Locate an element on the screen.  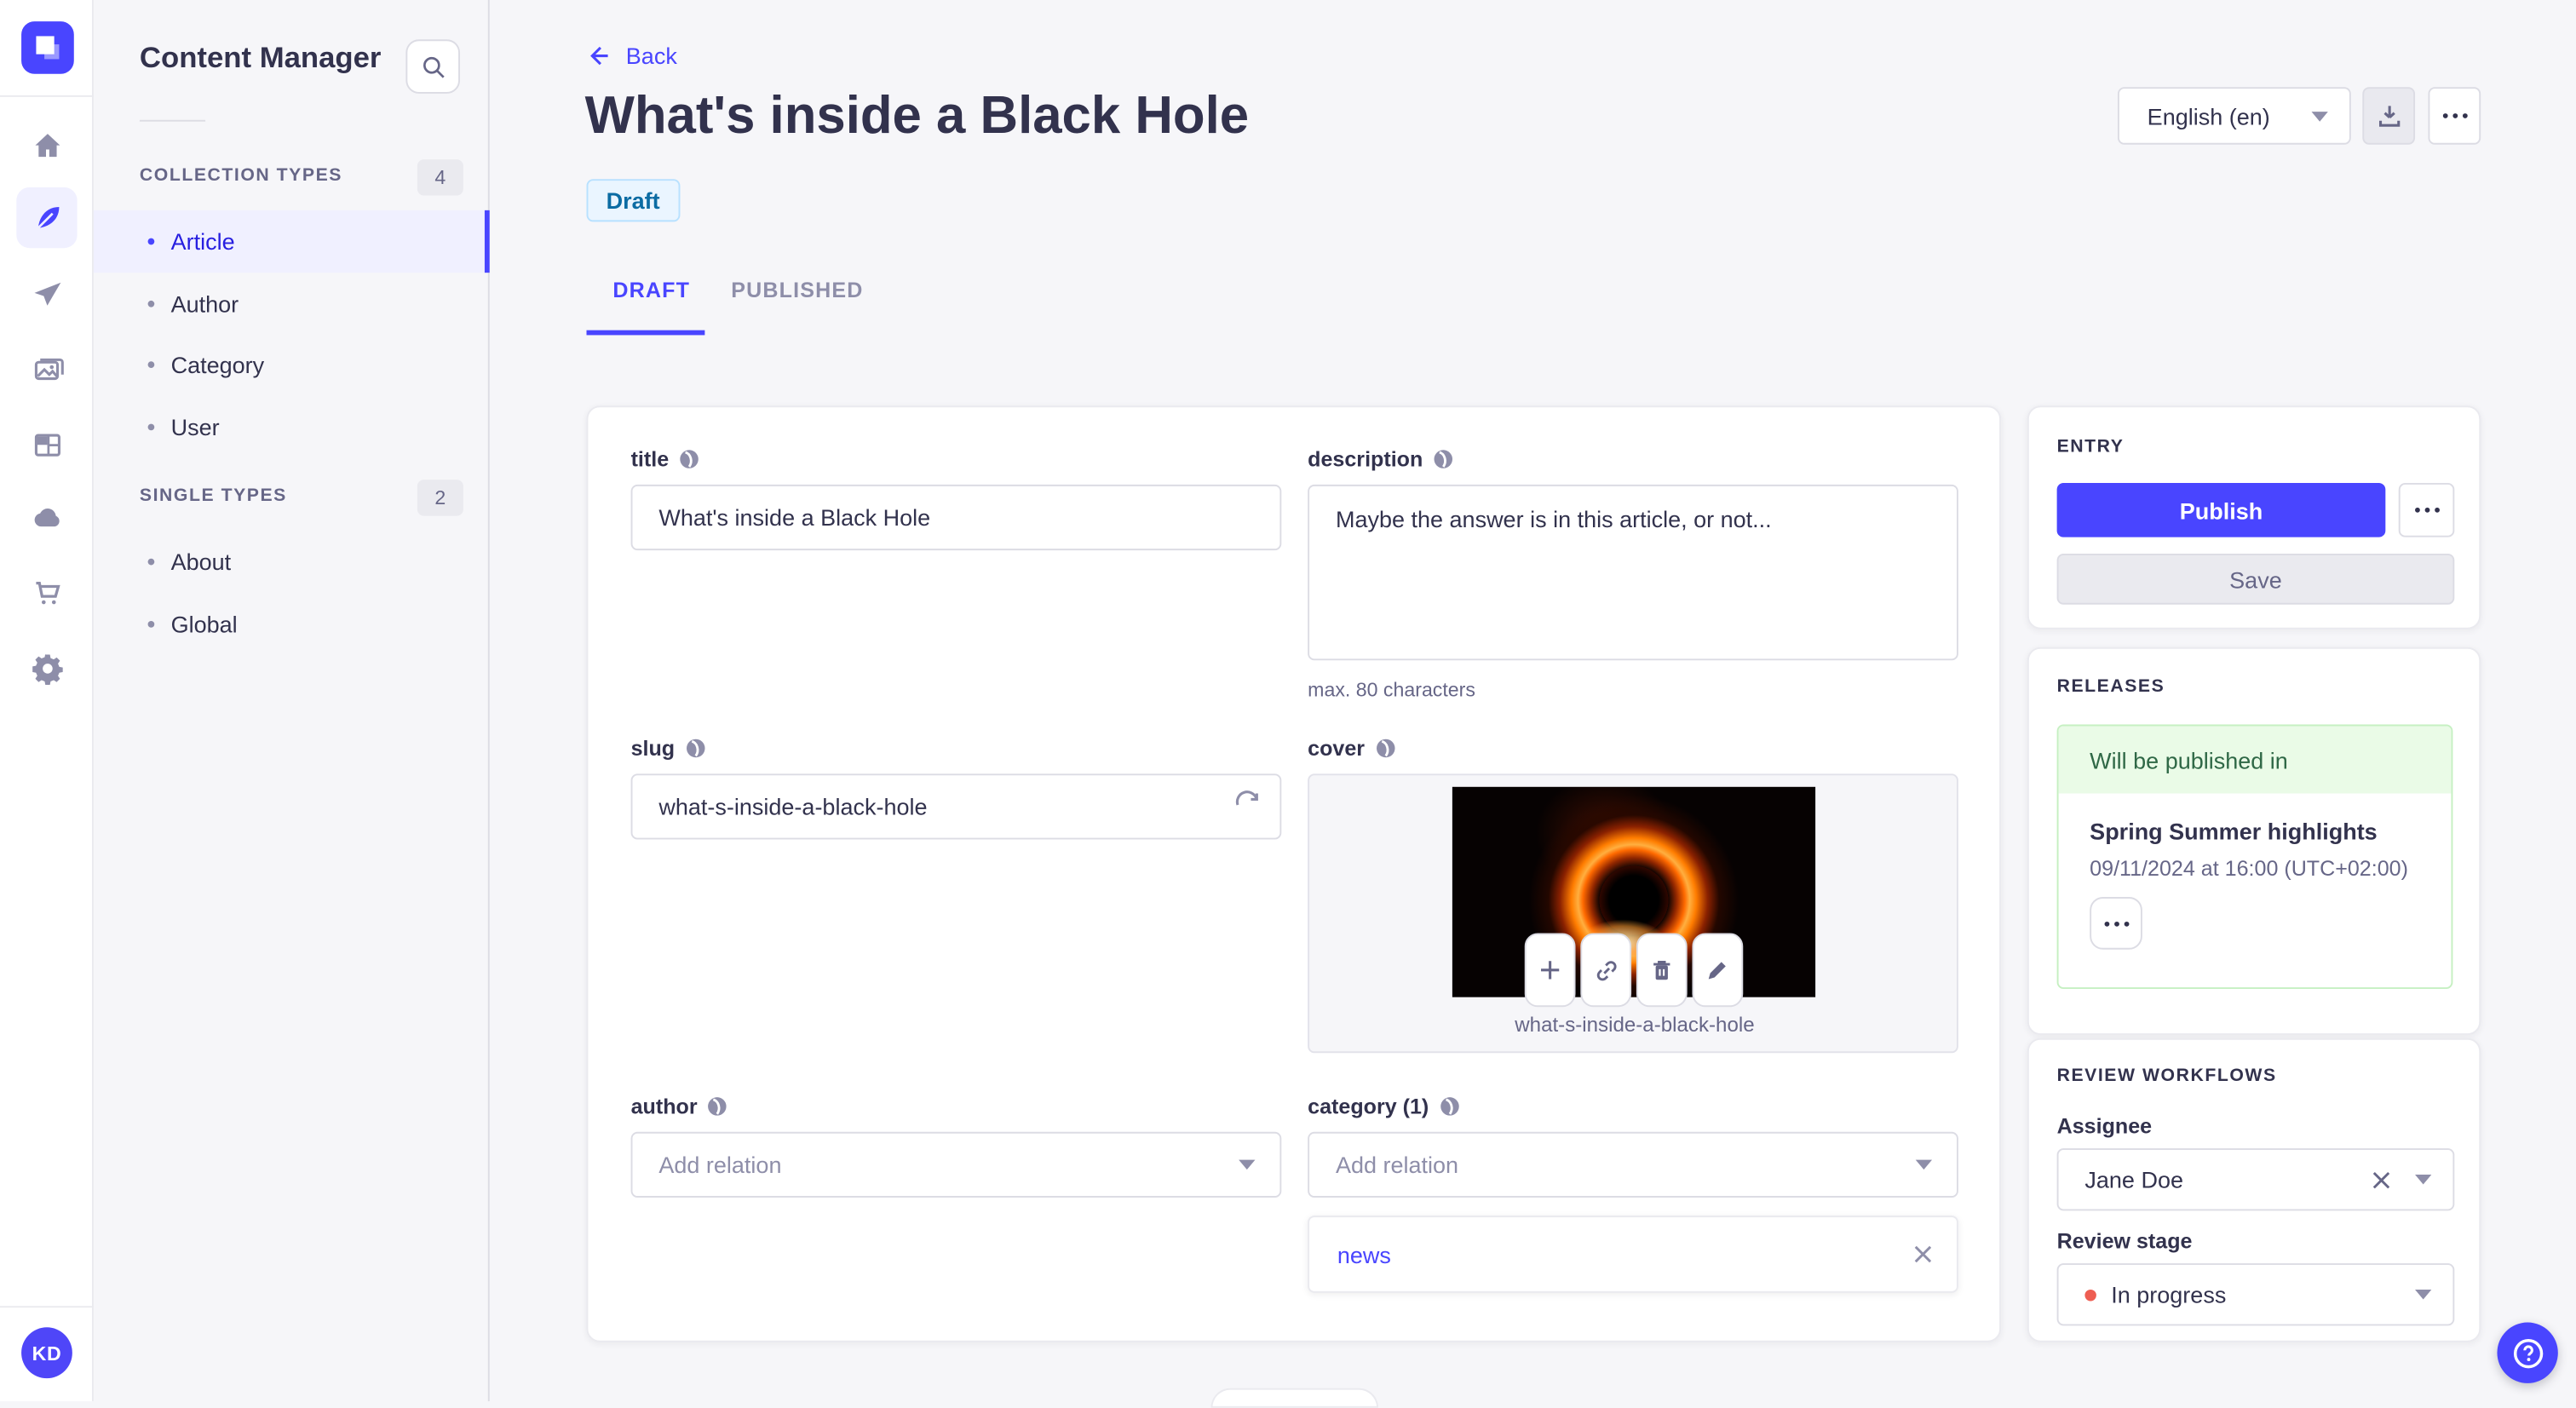
collection-types-count: 4 is located at coordinates (440, 178).